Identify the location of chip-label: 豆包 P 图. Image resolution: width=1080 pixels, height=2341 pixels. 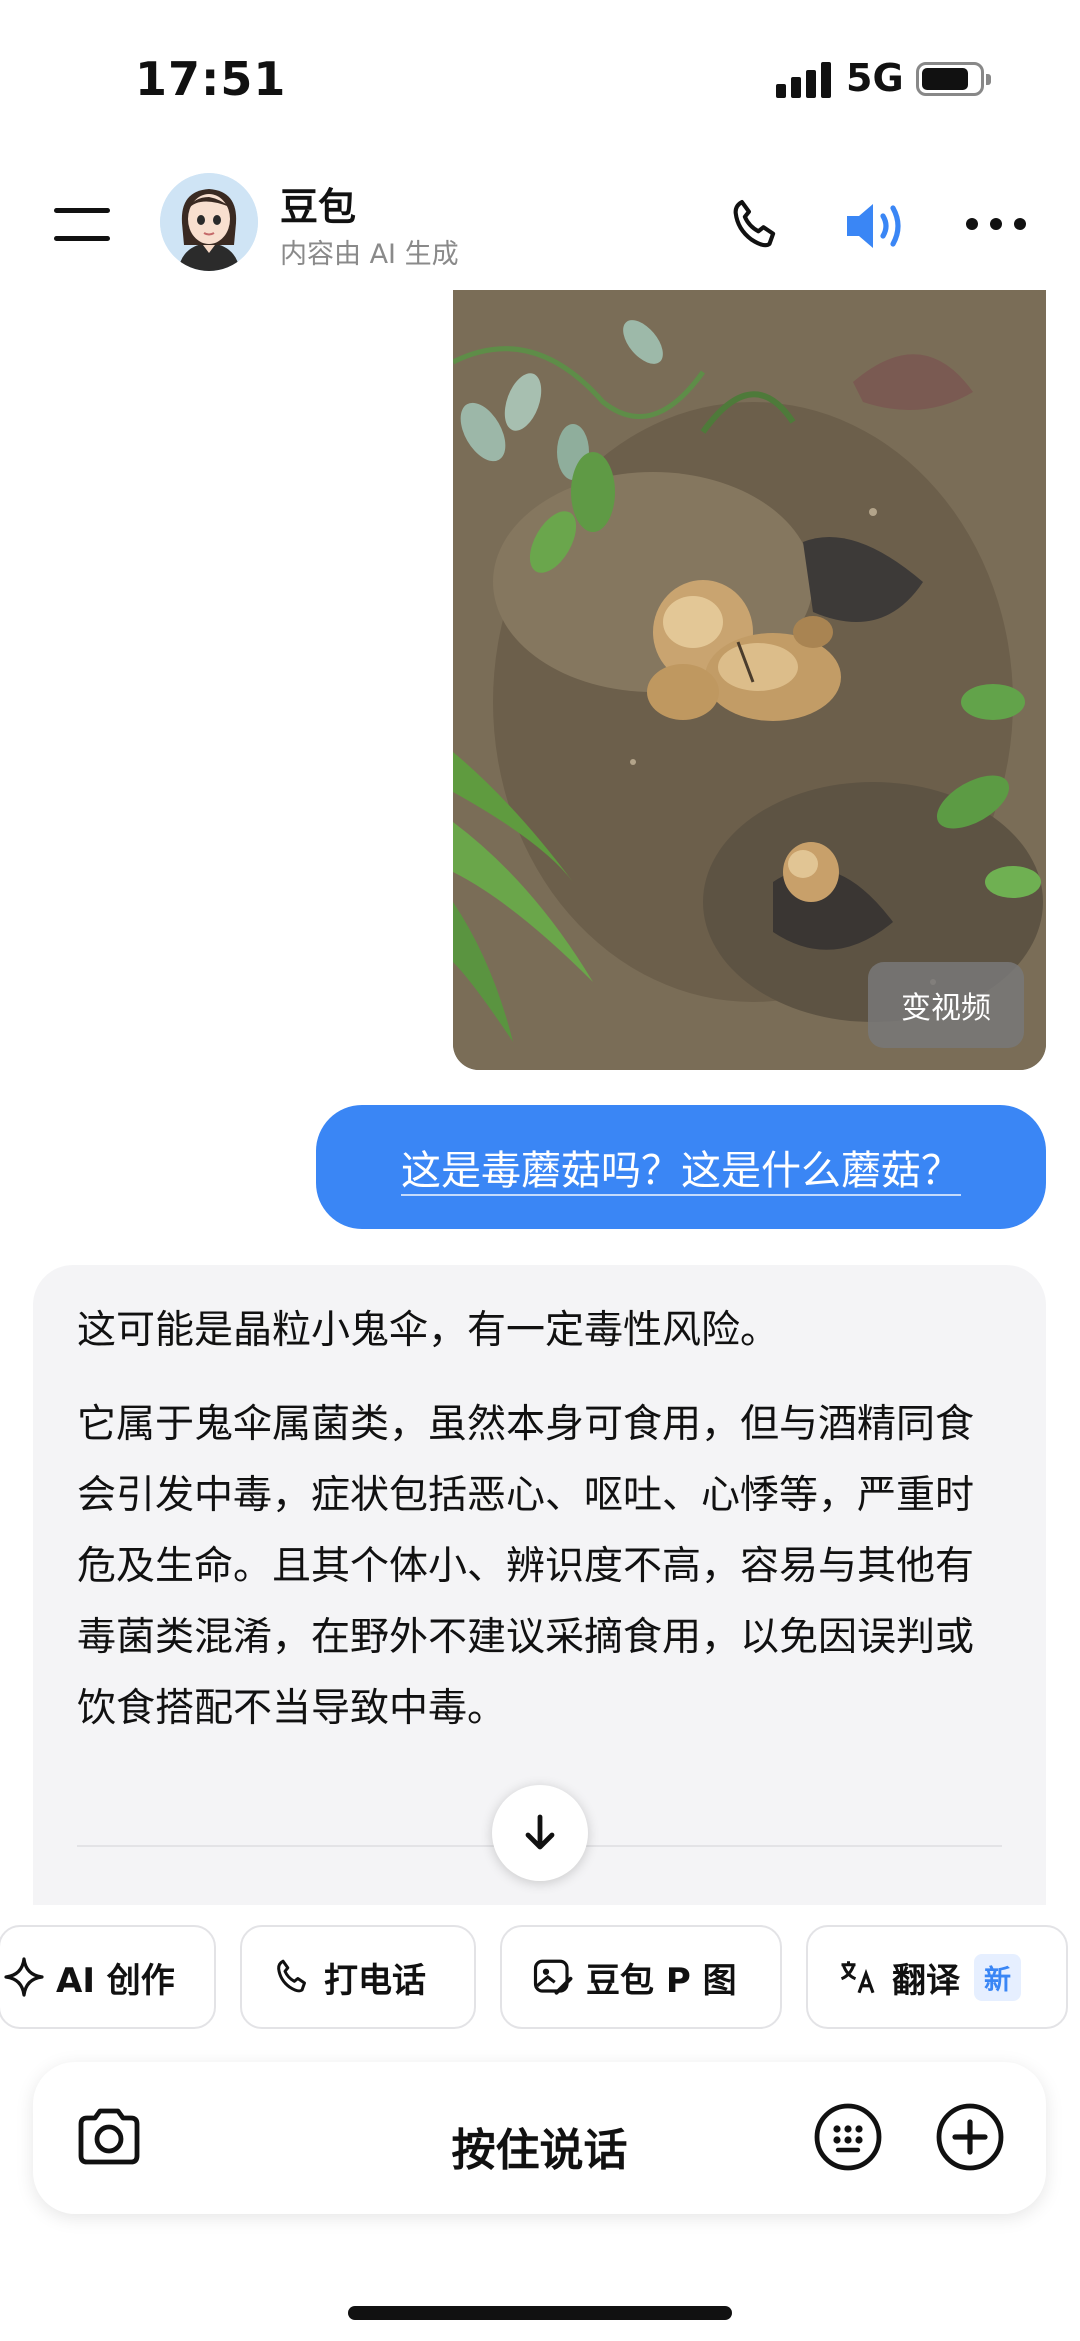
(661, 1980).